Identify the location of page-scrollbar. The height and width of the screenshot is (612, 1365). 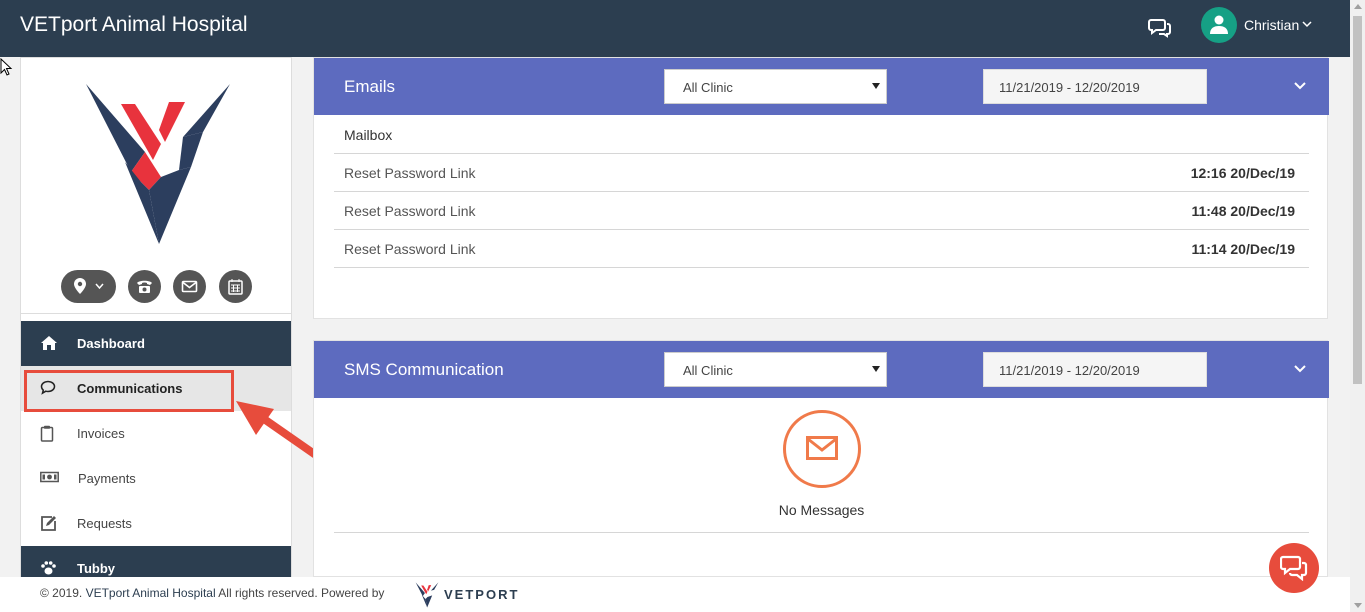
(1357, 306).